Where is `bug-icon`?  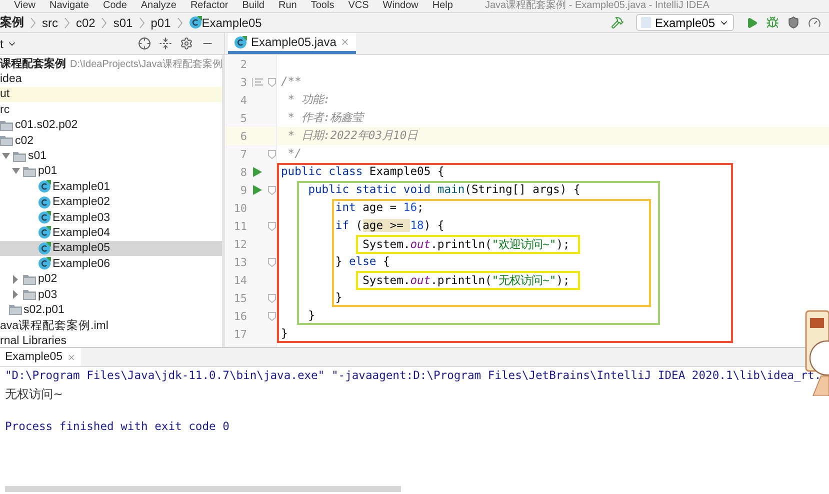 bug-icon is located at coordinates (772, 22).